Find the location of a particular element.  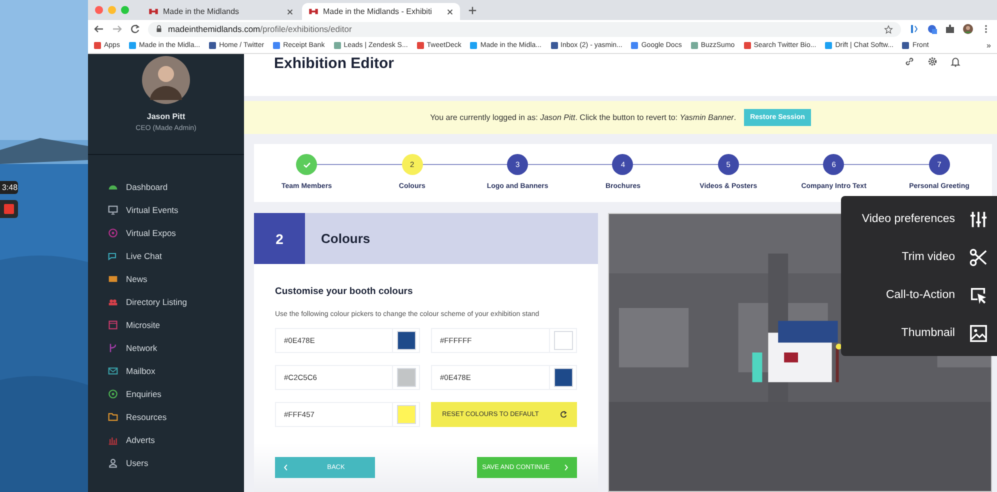

address-field: madeinthemidlands.com/profile/exhibitions/editor is located at coordinates (524, 29).